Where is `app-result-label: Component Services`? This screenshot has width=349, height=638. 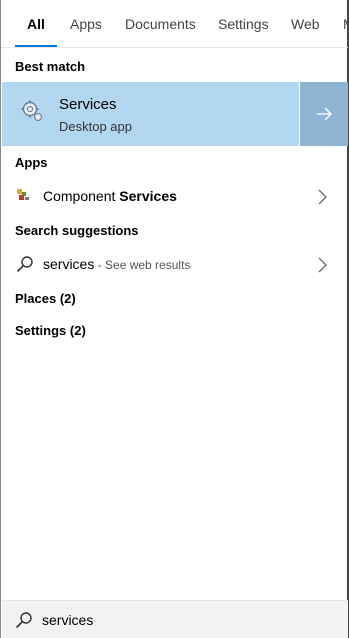 app-result-label: Component Services is located at coordinates (110, 196).